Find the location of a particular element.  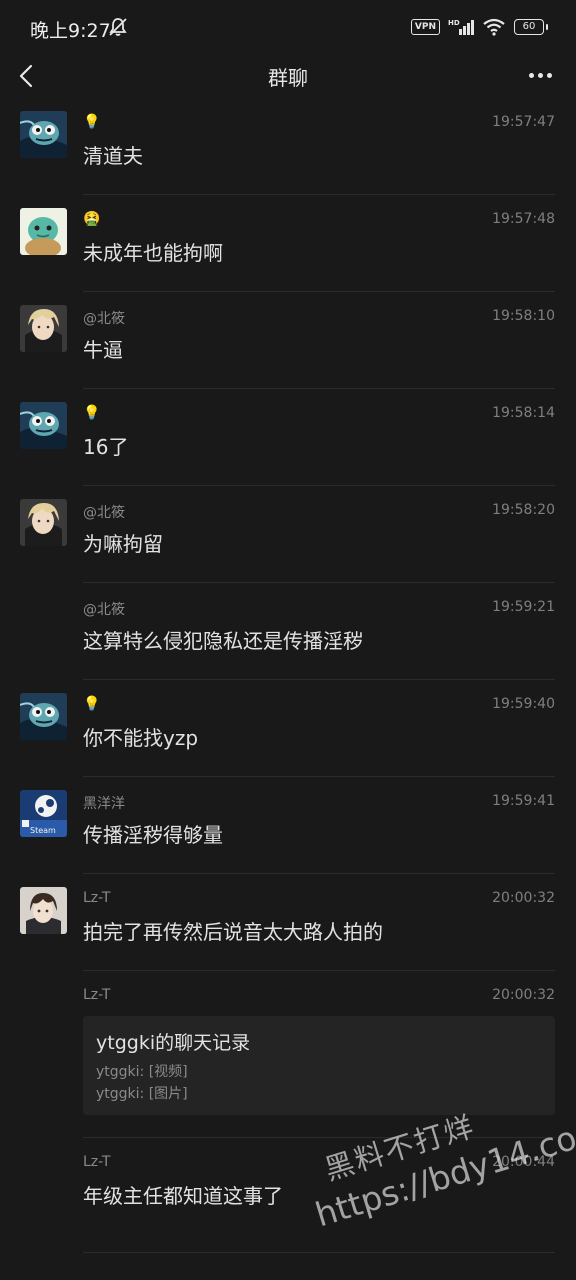

message-text: 拍完了再传然后说音太大路人拍的 is located at coordinates (233, 930).